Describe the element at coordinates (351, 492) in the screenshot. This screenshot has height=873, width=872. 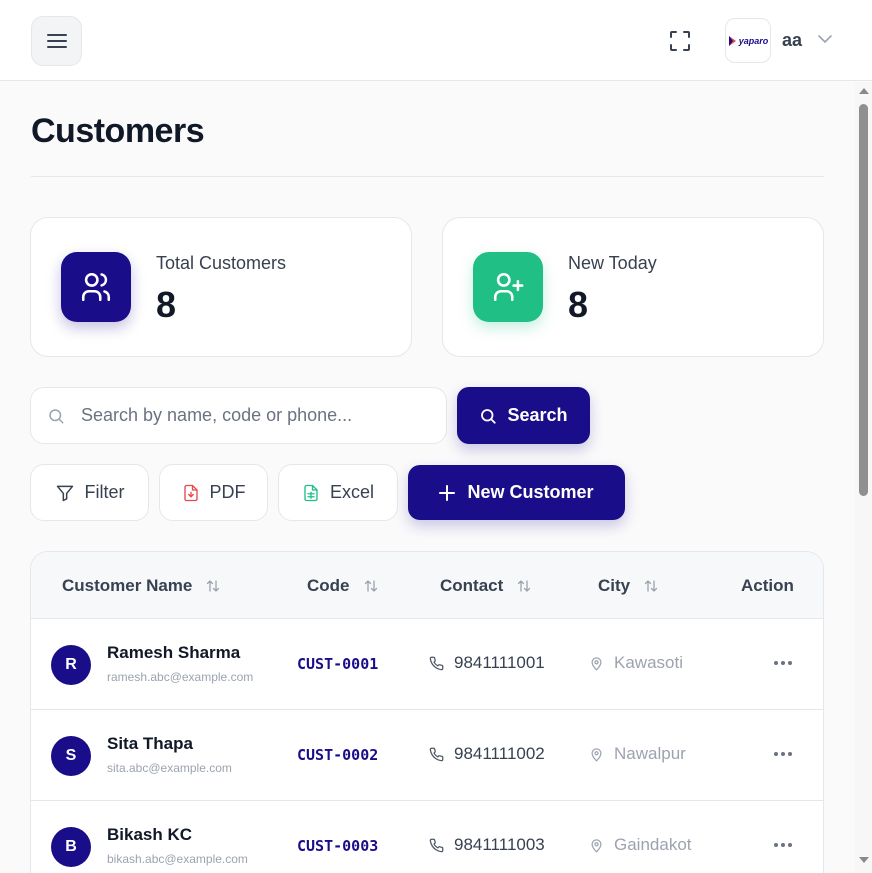
I see `excel-label: Excel` at that location.